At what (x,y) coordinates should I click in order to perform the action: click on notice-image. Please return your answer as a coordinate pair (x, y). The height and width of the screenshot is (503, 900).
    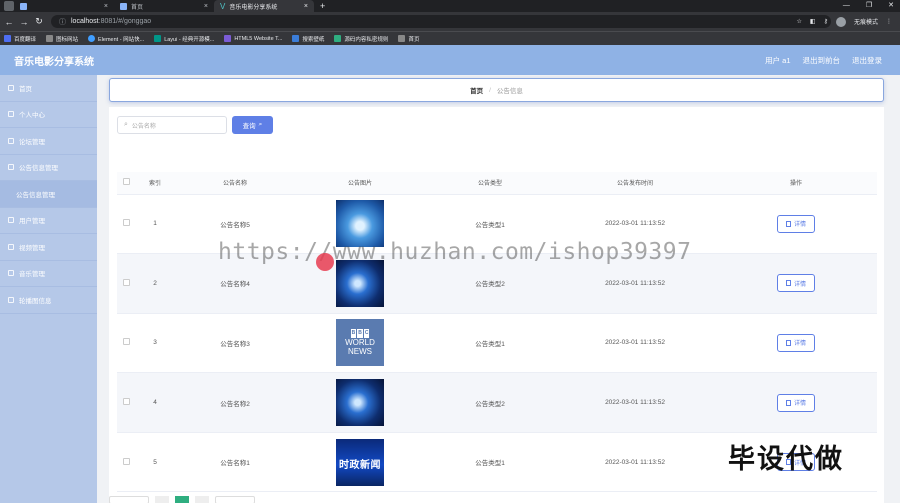
    Looking at the image, I should click on (360, 283).